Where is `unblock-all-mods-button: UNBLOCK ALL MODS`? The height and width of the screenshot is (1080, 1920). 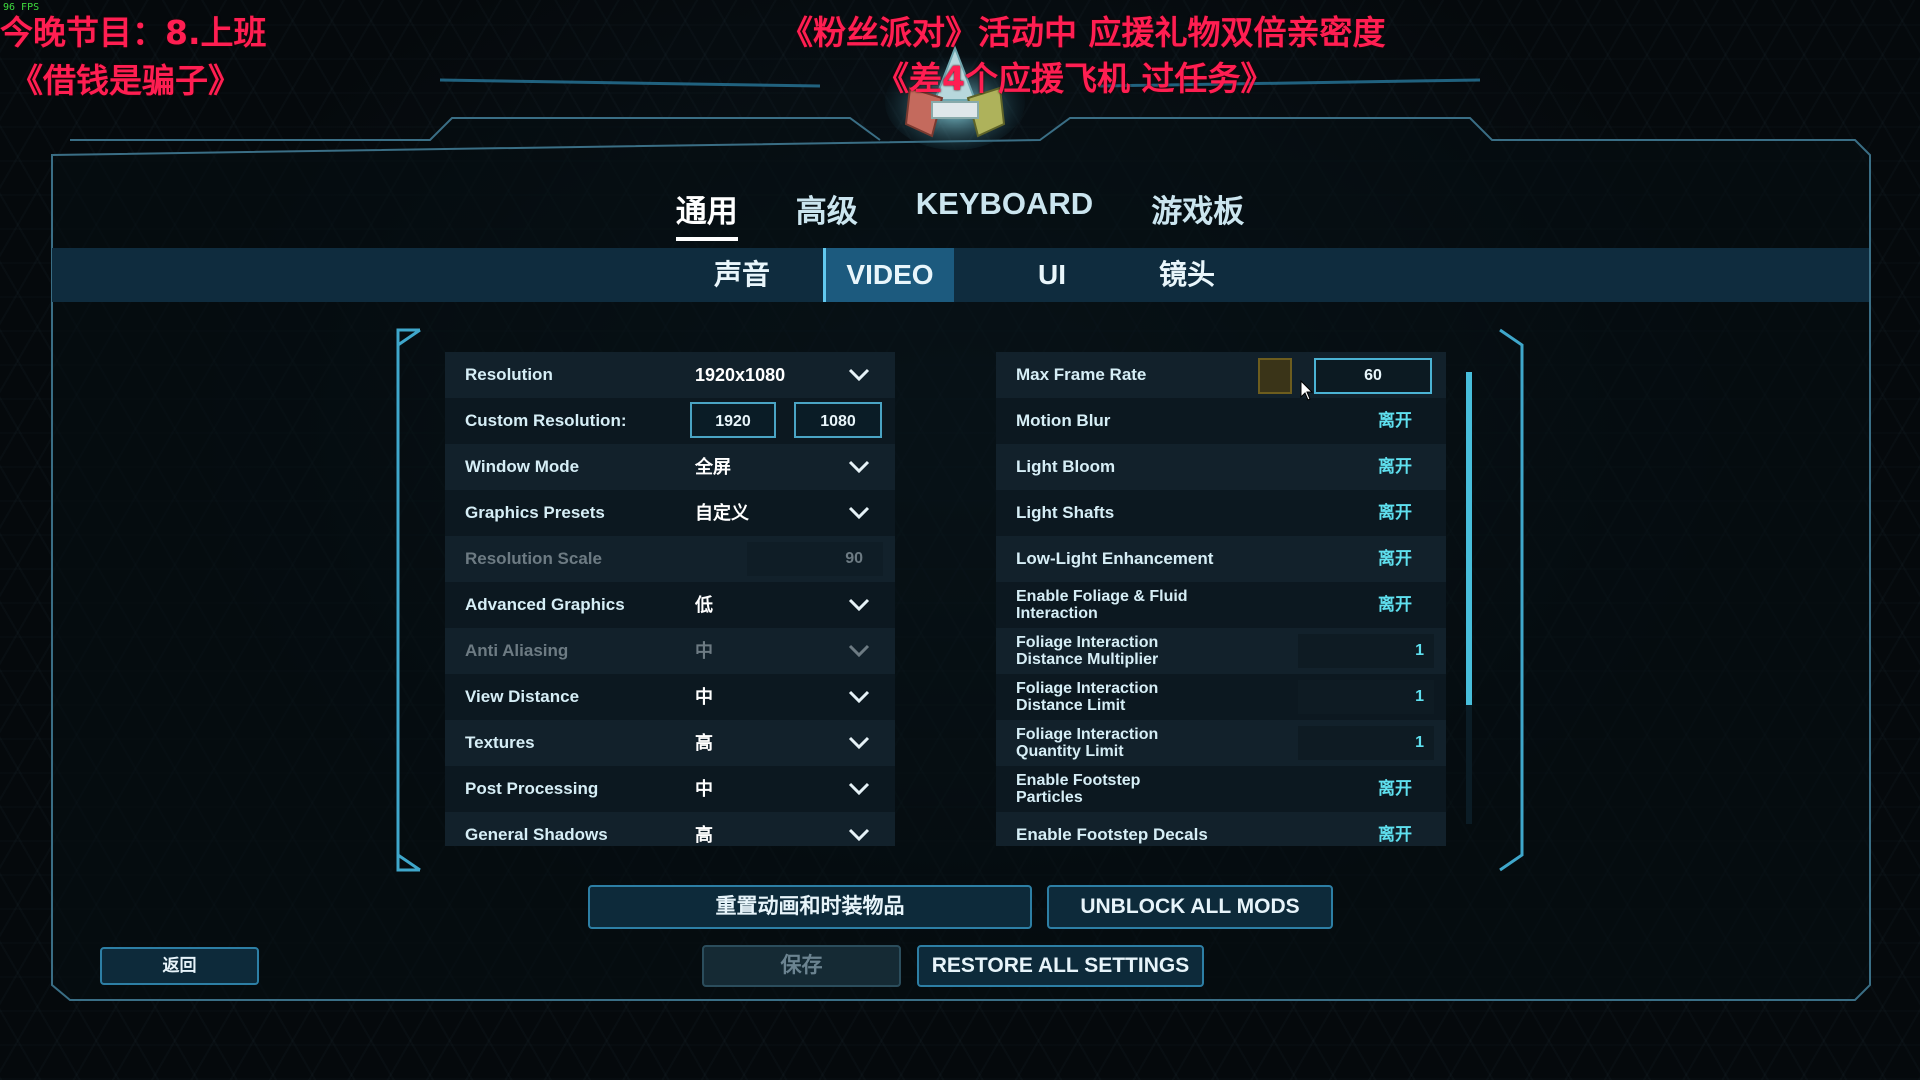 unblock-all-mods-button: UNBLOCK ALL MODS is located at coordinates (1190, 907).